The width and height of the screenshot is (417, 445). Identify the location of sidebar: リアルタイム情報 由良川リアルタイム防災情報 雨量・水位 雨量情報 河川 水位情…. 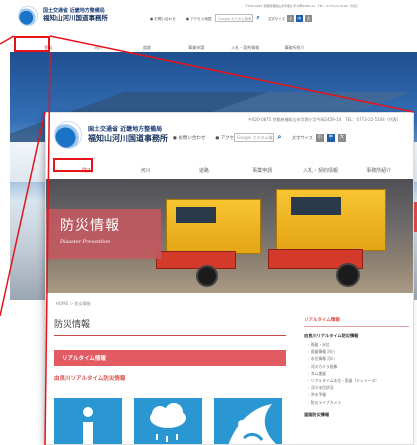
(356, 365).